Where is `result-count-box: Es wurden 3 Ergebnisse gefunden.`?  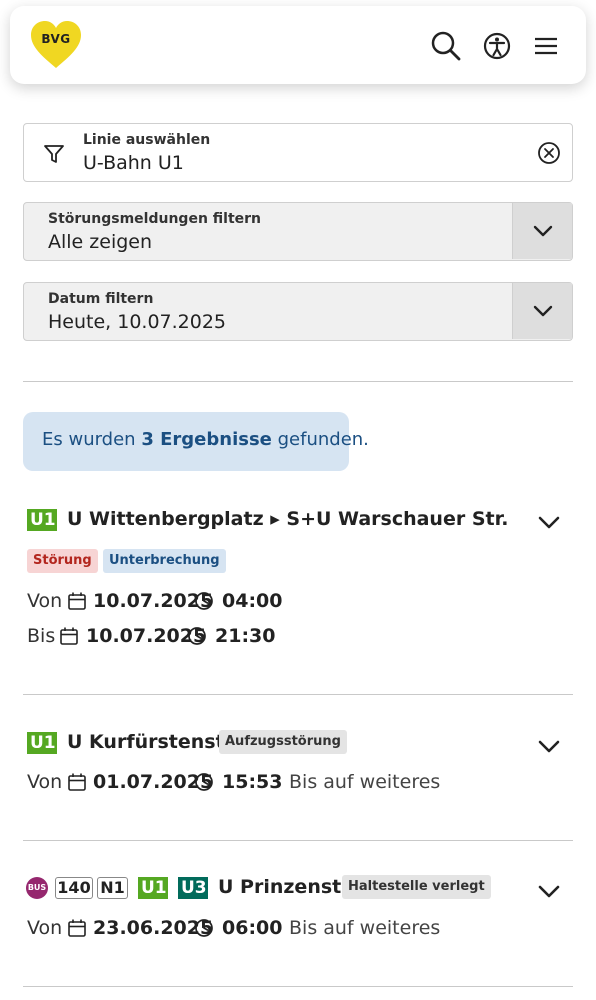 result-count-box: Es wurden 3 Ergebnisse gefunden. is located at coordinates (196, 441).